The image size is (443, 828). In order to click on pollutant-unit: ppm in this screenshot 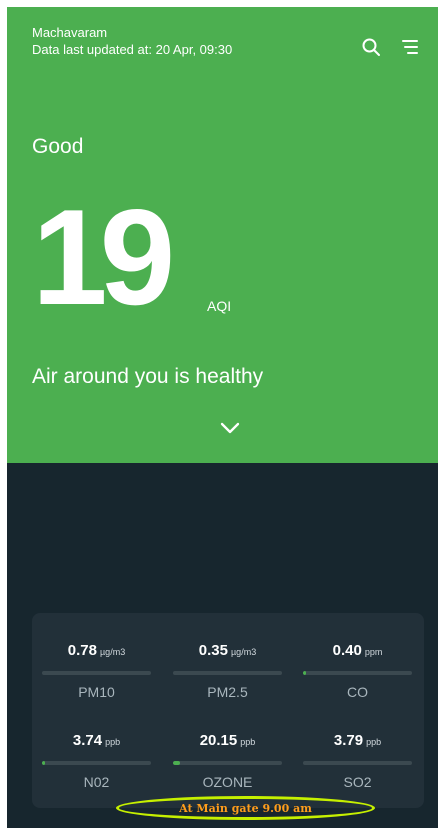, I will do `click(373, 652)`.